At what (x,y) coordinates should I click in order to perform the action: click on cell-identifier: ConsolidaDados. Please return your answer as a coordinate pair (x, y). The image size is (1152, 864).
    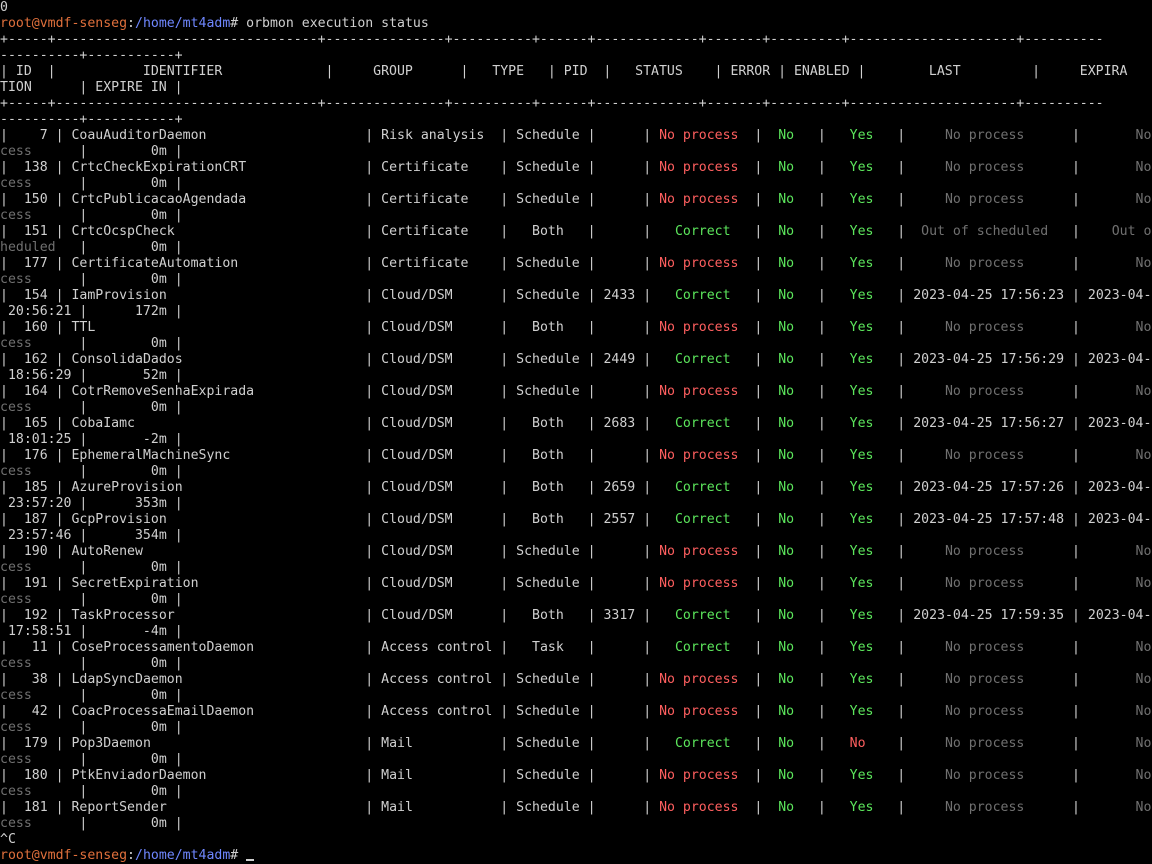
    Looking at the image, I should click on (214, 359).